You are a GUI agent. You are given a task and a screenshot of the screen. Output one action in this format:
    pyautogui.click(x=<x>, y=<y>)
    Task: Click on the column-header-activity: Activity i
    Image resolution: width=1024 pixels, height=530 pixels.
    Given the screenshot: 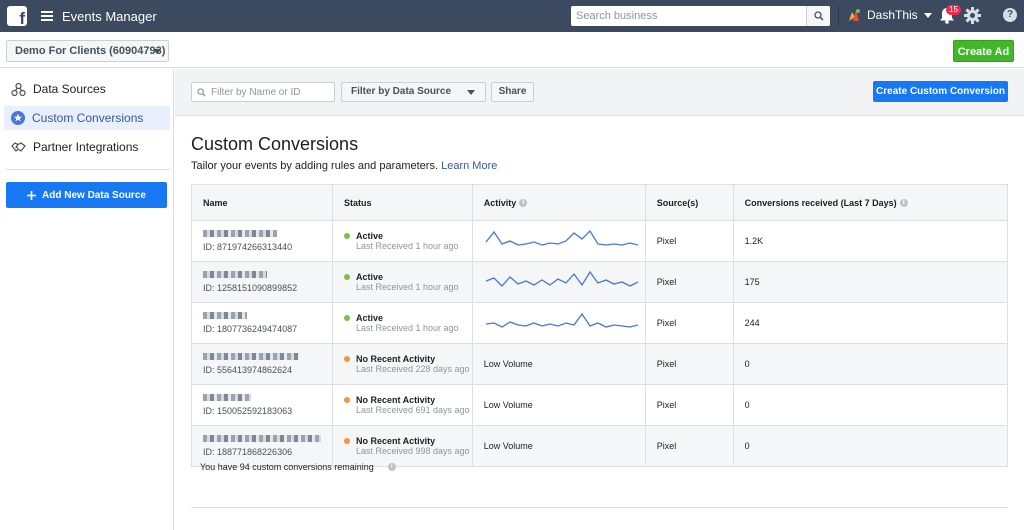 What is the action you would take?
    pyautogui.click(x=558, y=202)
    